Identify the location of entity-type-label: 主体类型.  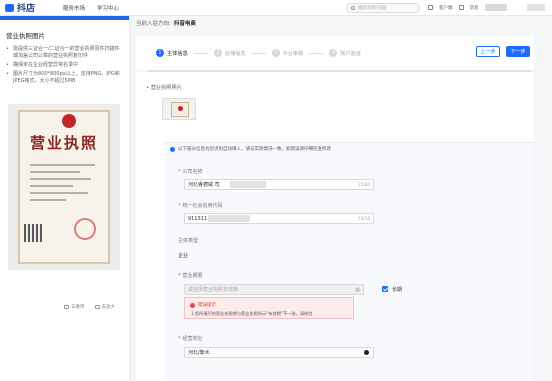
(188, 241).